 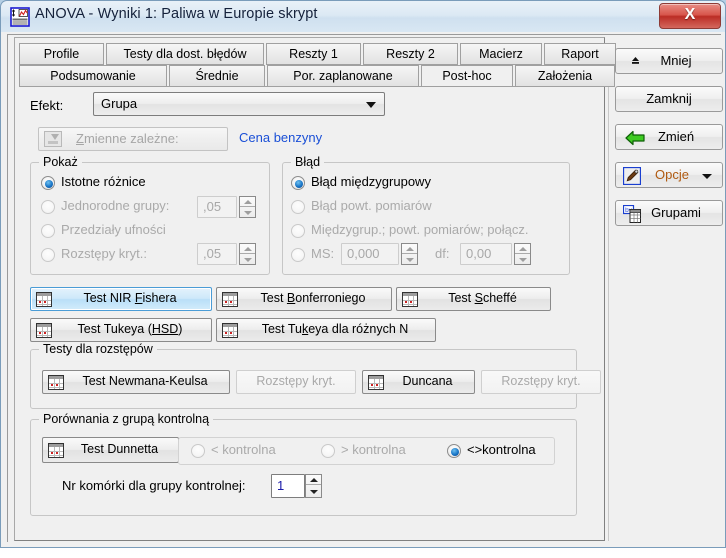 What do you see at coordinates (371, 181) in the screenshot?
I see `radio-blad-miedzygrupowy-label: Błąd międzygrupowy` at bounding box center [371, 181].